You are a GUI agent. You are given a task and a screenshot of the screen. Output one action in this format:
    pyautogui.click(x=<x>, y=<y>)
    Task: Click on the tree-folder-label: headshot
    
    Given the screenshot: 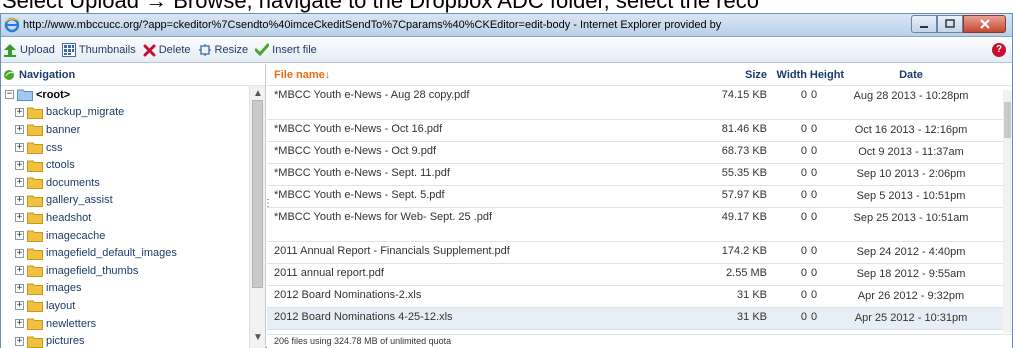 What is the action you would take?
    pyautogui.click(x=69, y=217)
    